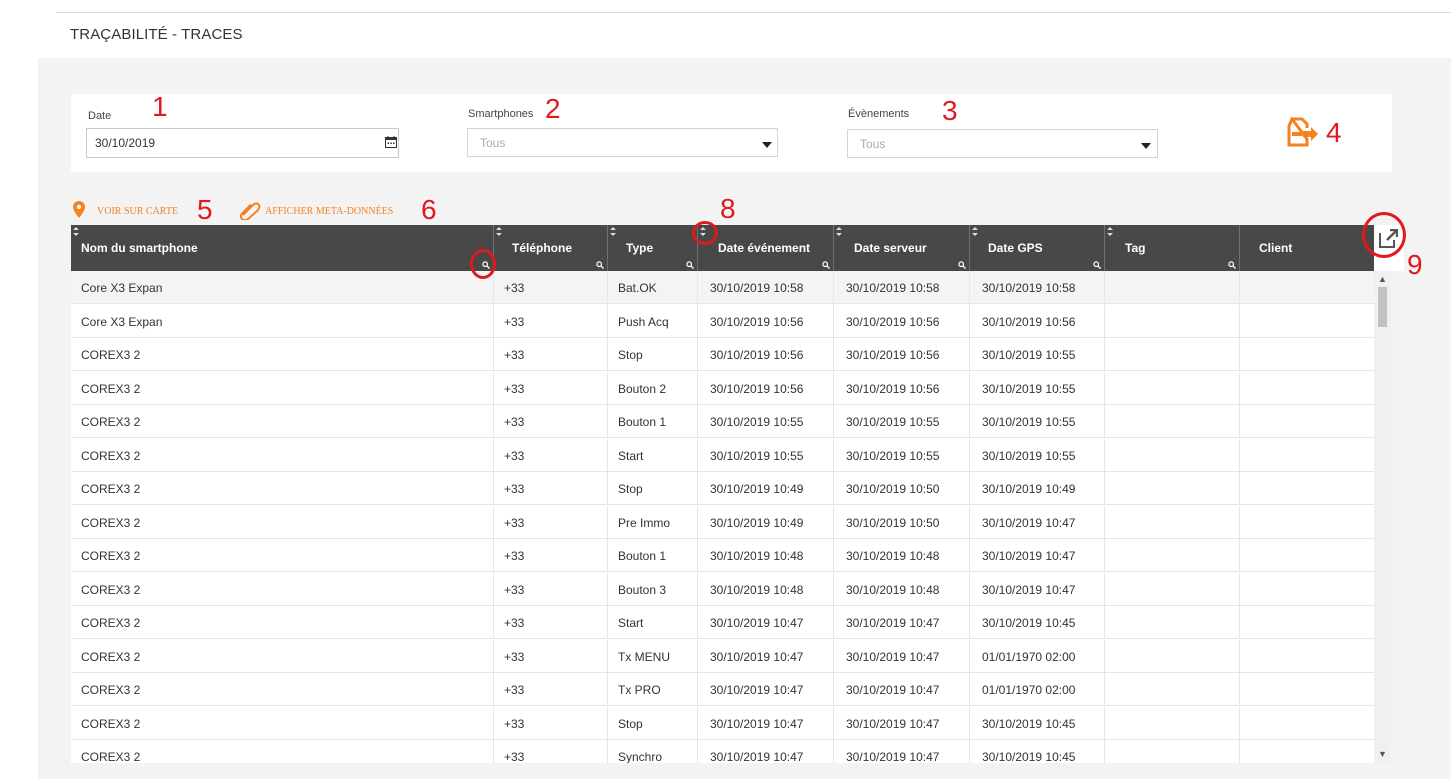 This screenshot has width=1451, height=779. I want to click on column-header-tag: Tag, so click(1172, 248).